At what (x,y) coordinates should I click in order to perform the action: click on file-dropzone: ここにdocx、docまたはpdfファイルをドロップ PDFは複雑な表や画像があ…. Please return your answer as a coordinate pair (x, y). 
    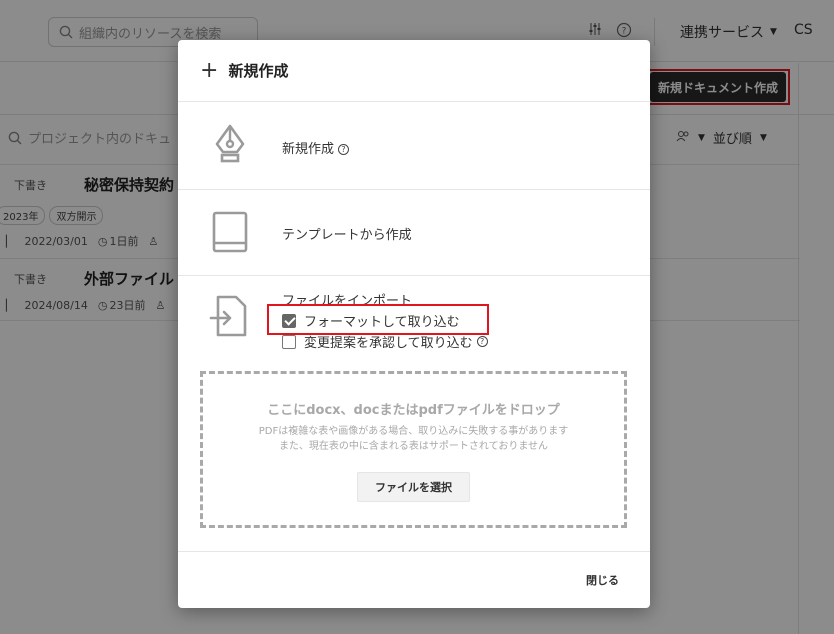
    Looking at the image, I should click on (413, 449).